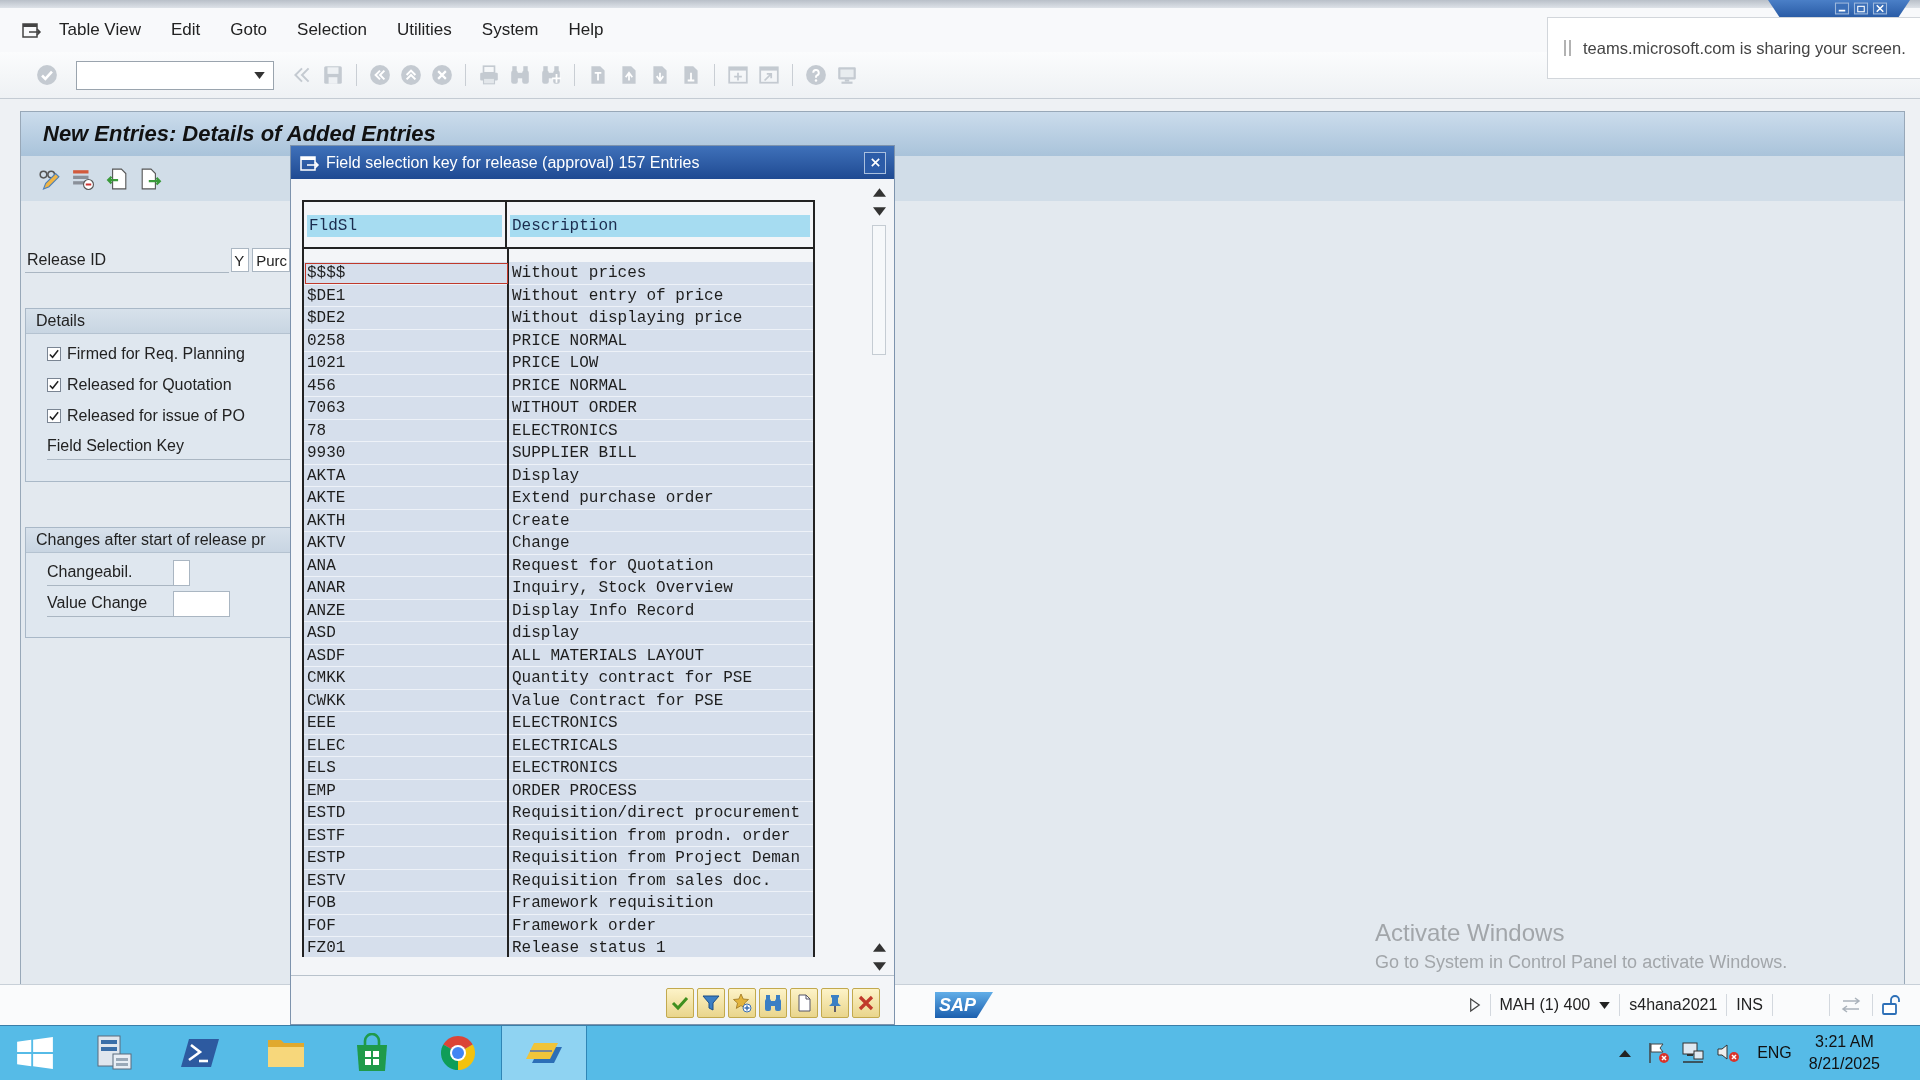  What do you see at coordinates (661, 813) in the screenshot?
I see `table-cell: Requisition/direct procurement` at bounding box center [661, 813].